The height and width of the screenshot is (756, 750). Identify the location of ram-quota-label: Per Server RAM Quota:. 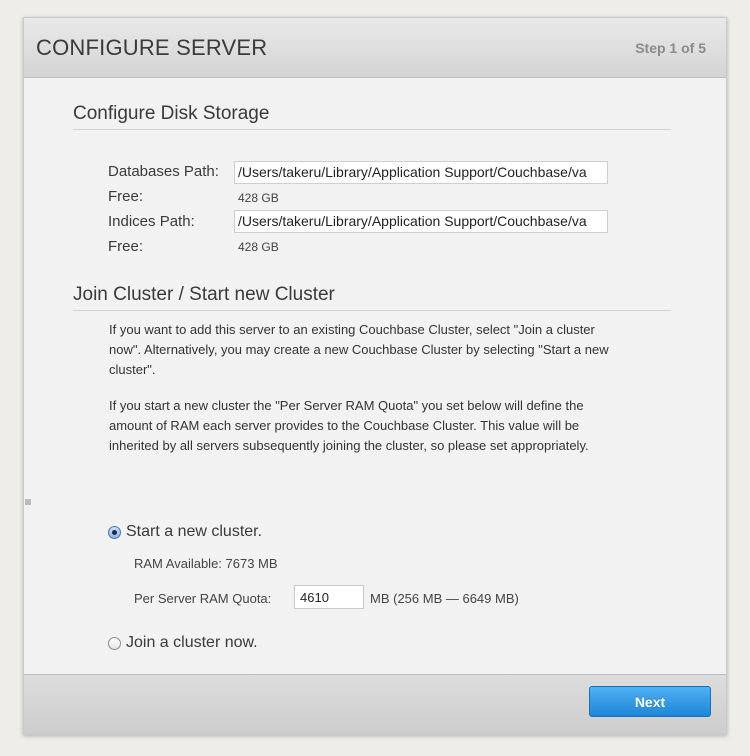
(203, 598).